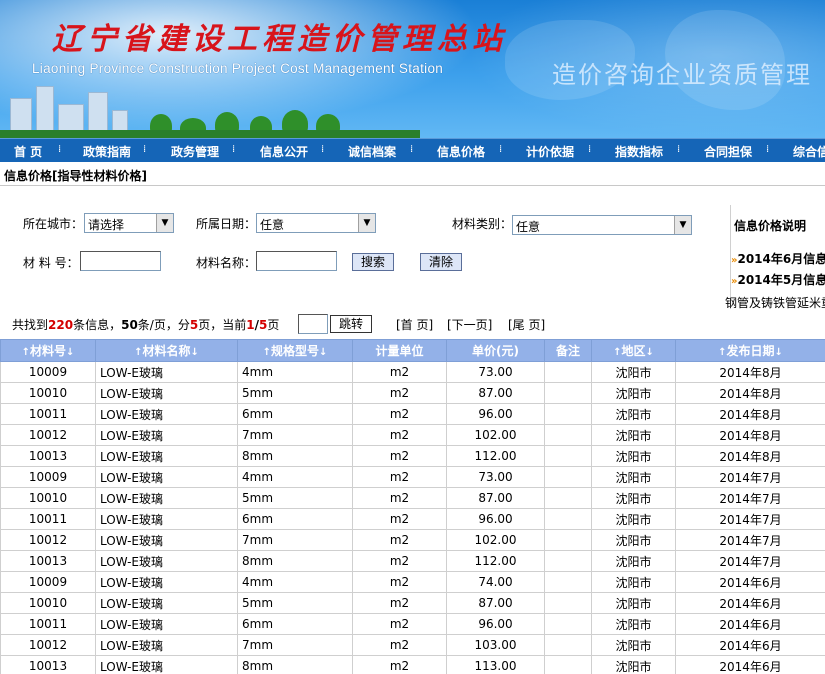  I want to click on col-material-code-cell: 10013, so click(48, 664).